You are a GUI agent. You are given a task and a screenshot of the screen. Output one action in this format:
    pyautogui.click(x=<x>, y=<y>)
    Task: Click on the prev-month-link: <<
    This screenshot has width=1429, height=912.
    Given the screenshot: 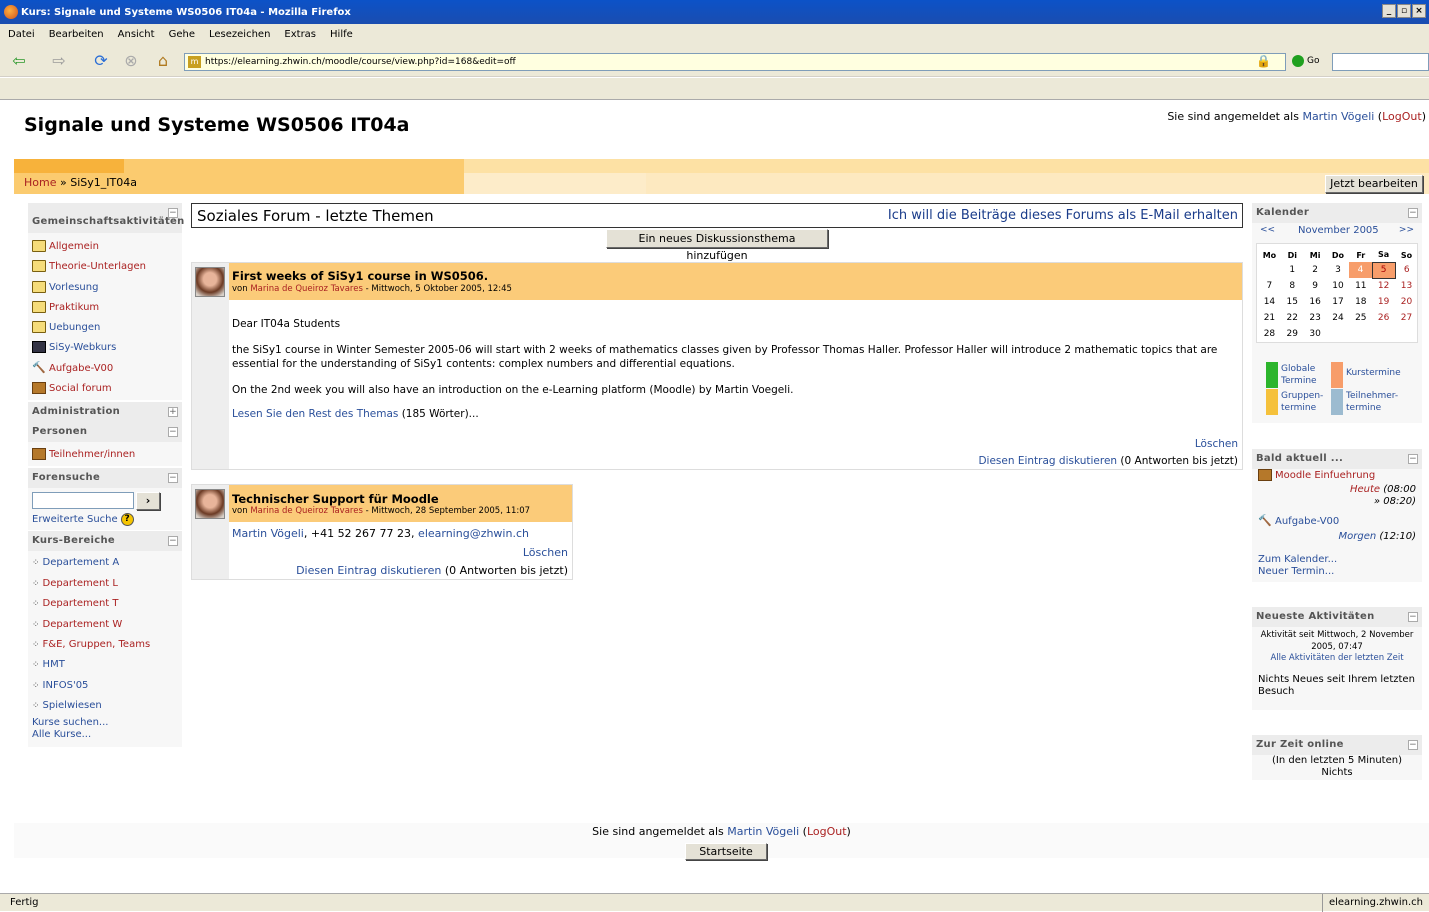 What is the action you would take?
    pyautogui.click(x=1267, y=230)
    